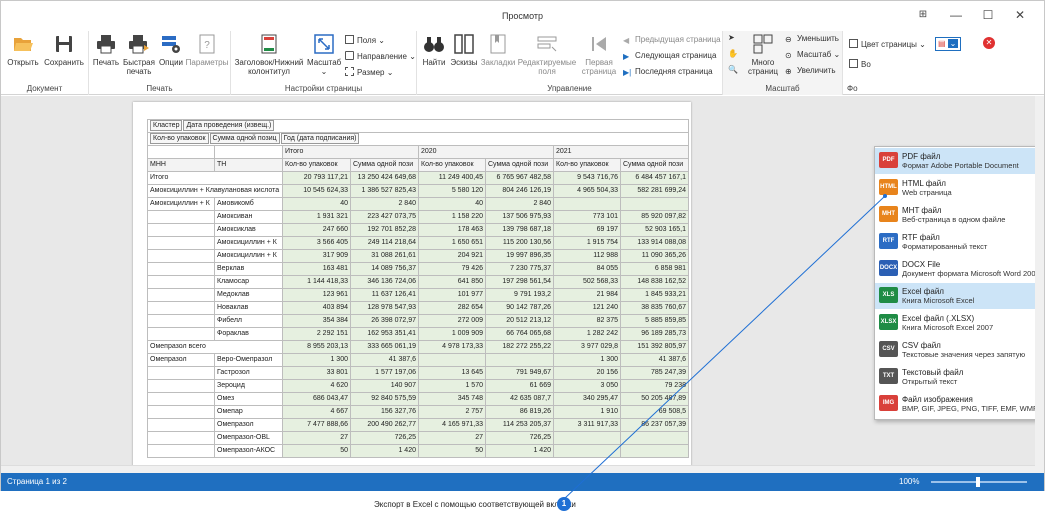 The image size is (1045, 518). Describe the element at coordinates (1020, 15) in the screenshot. I see `close-button: ✕` at that location.